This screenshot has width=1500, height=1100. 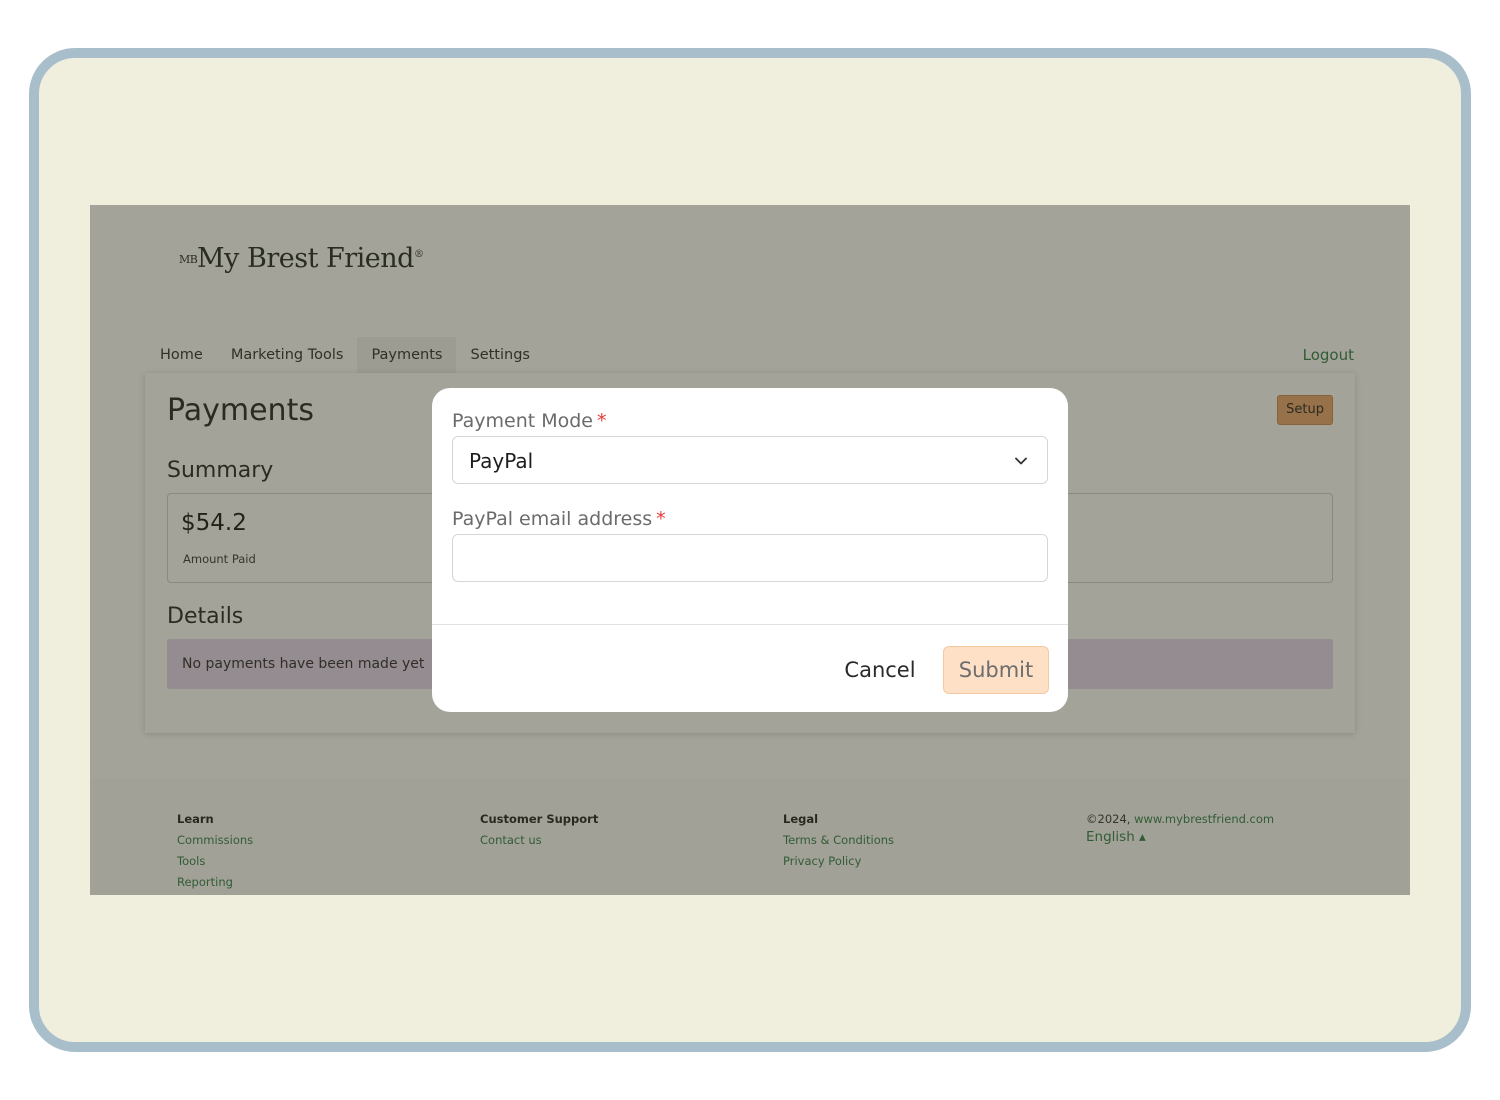 I want to click on submit-button: Submit, so click(x=996, y=670).